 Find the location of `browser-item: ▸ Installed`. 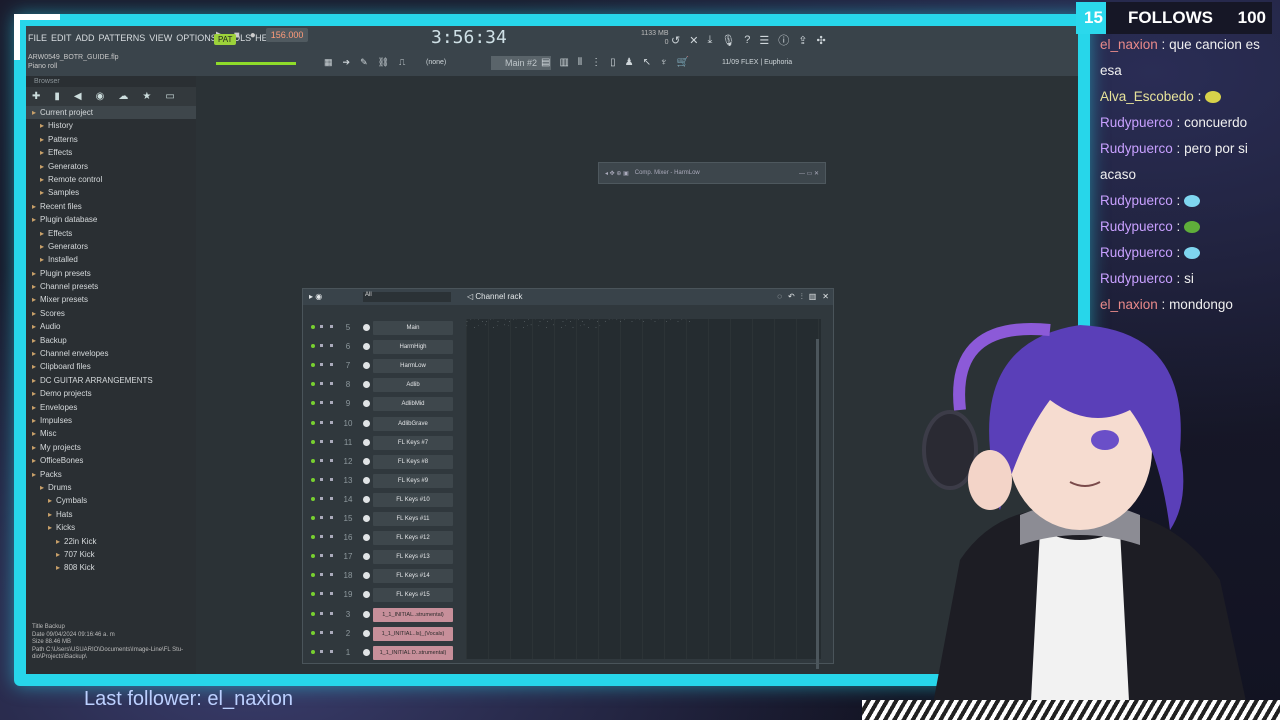

browser-item: ▸ Installed is located at coordinates (111, 259).